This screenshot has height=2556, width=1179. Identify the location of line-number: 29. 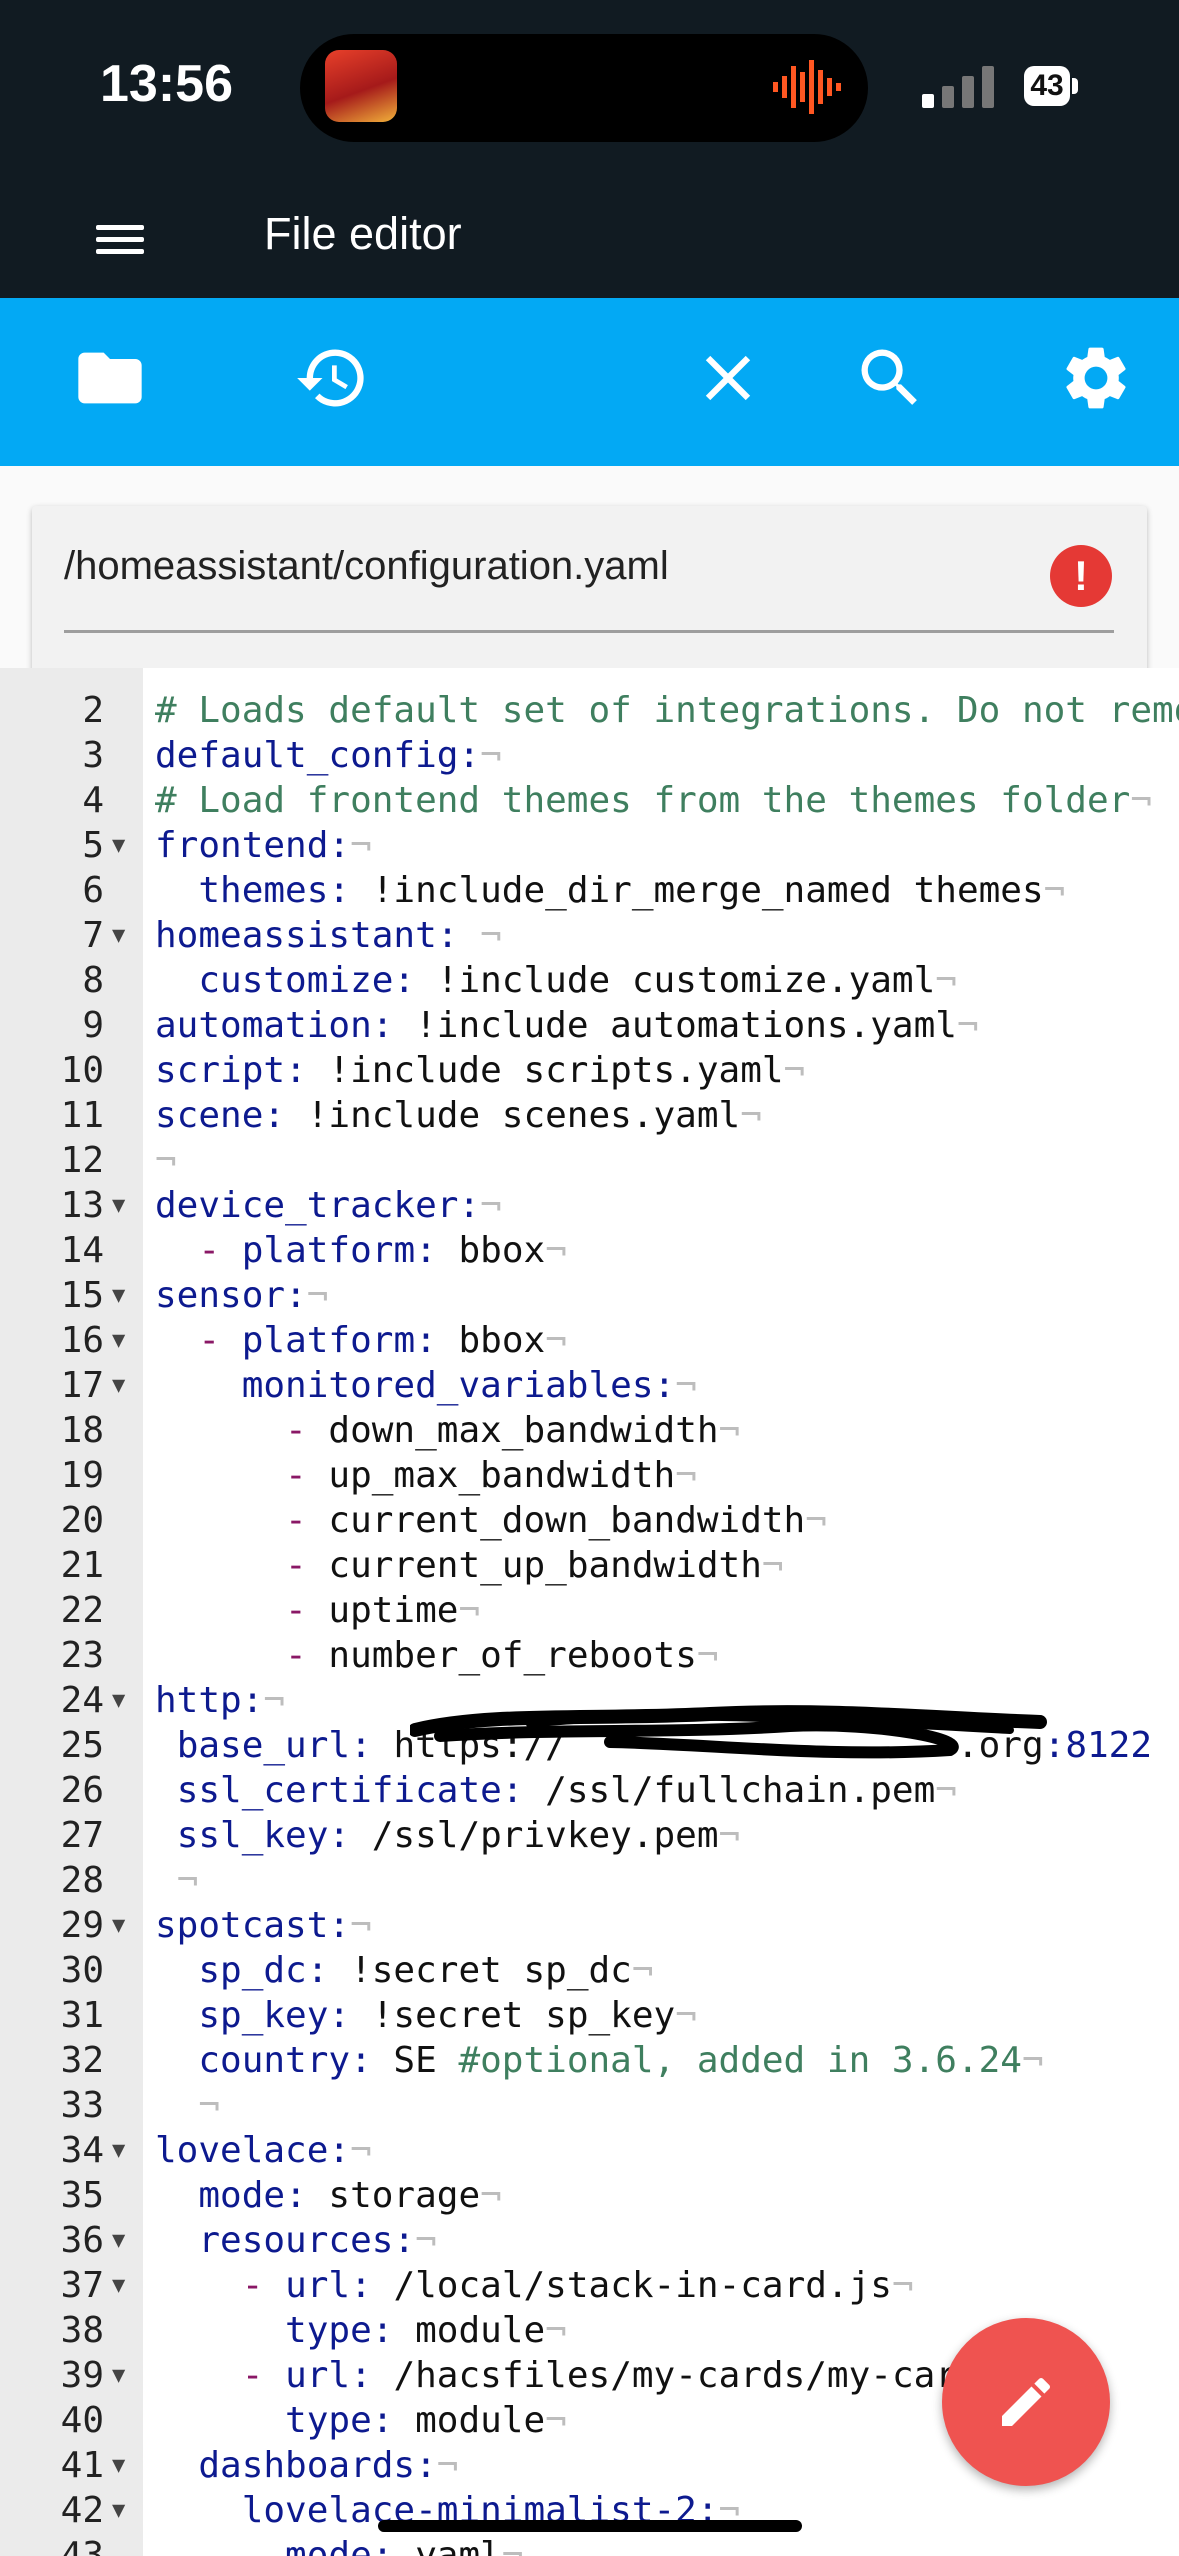
(82, 1925).